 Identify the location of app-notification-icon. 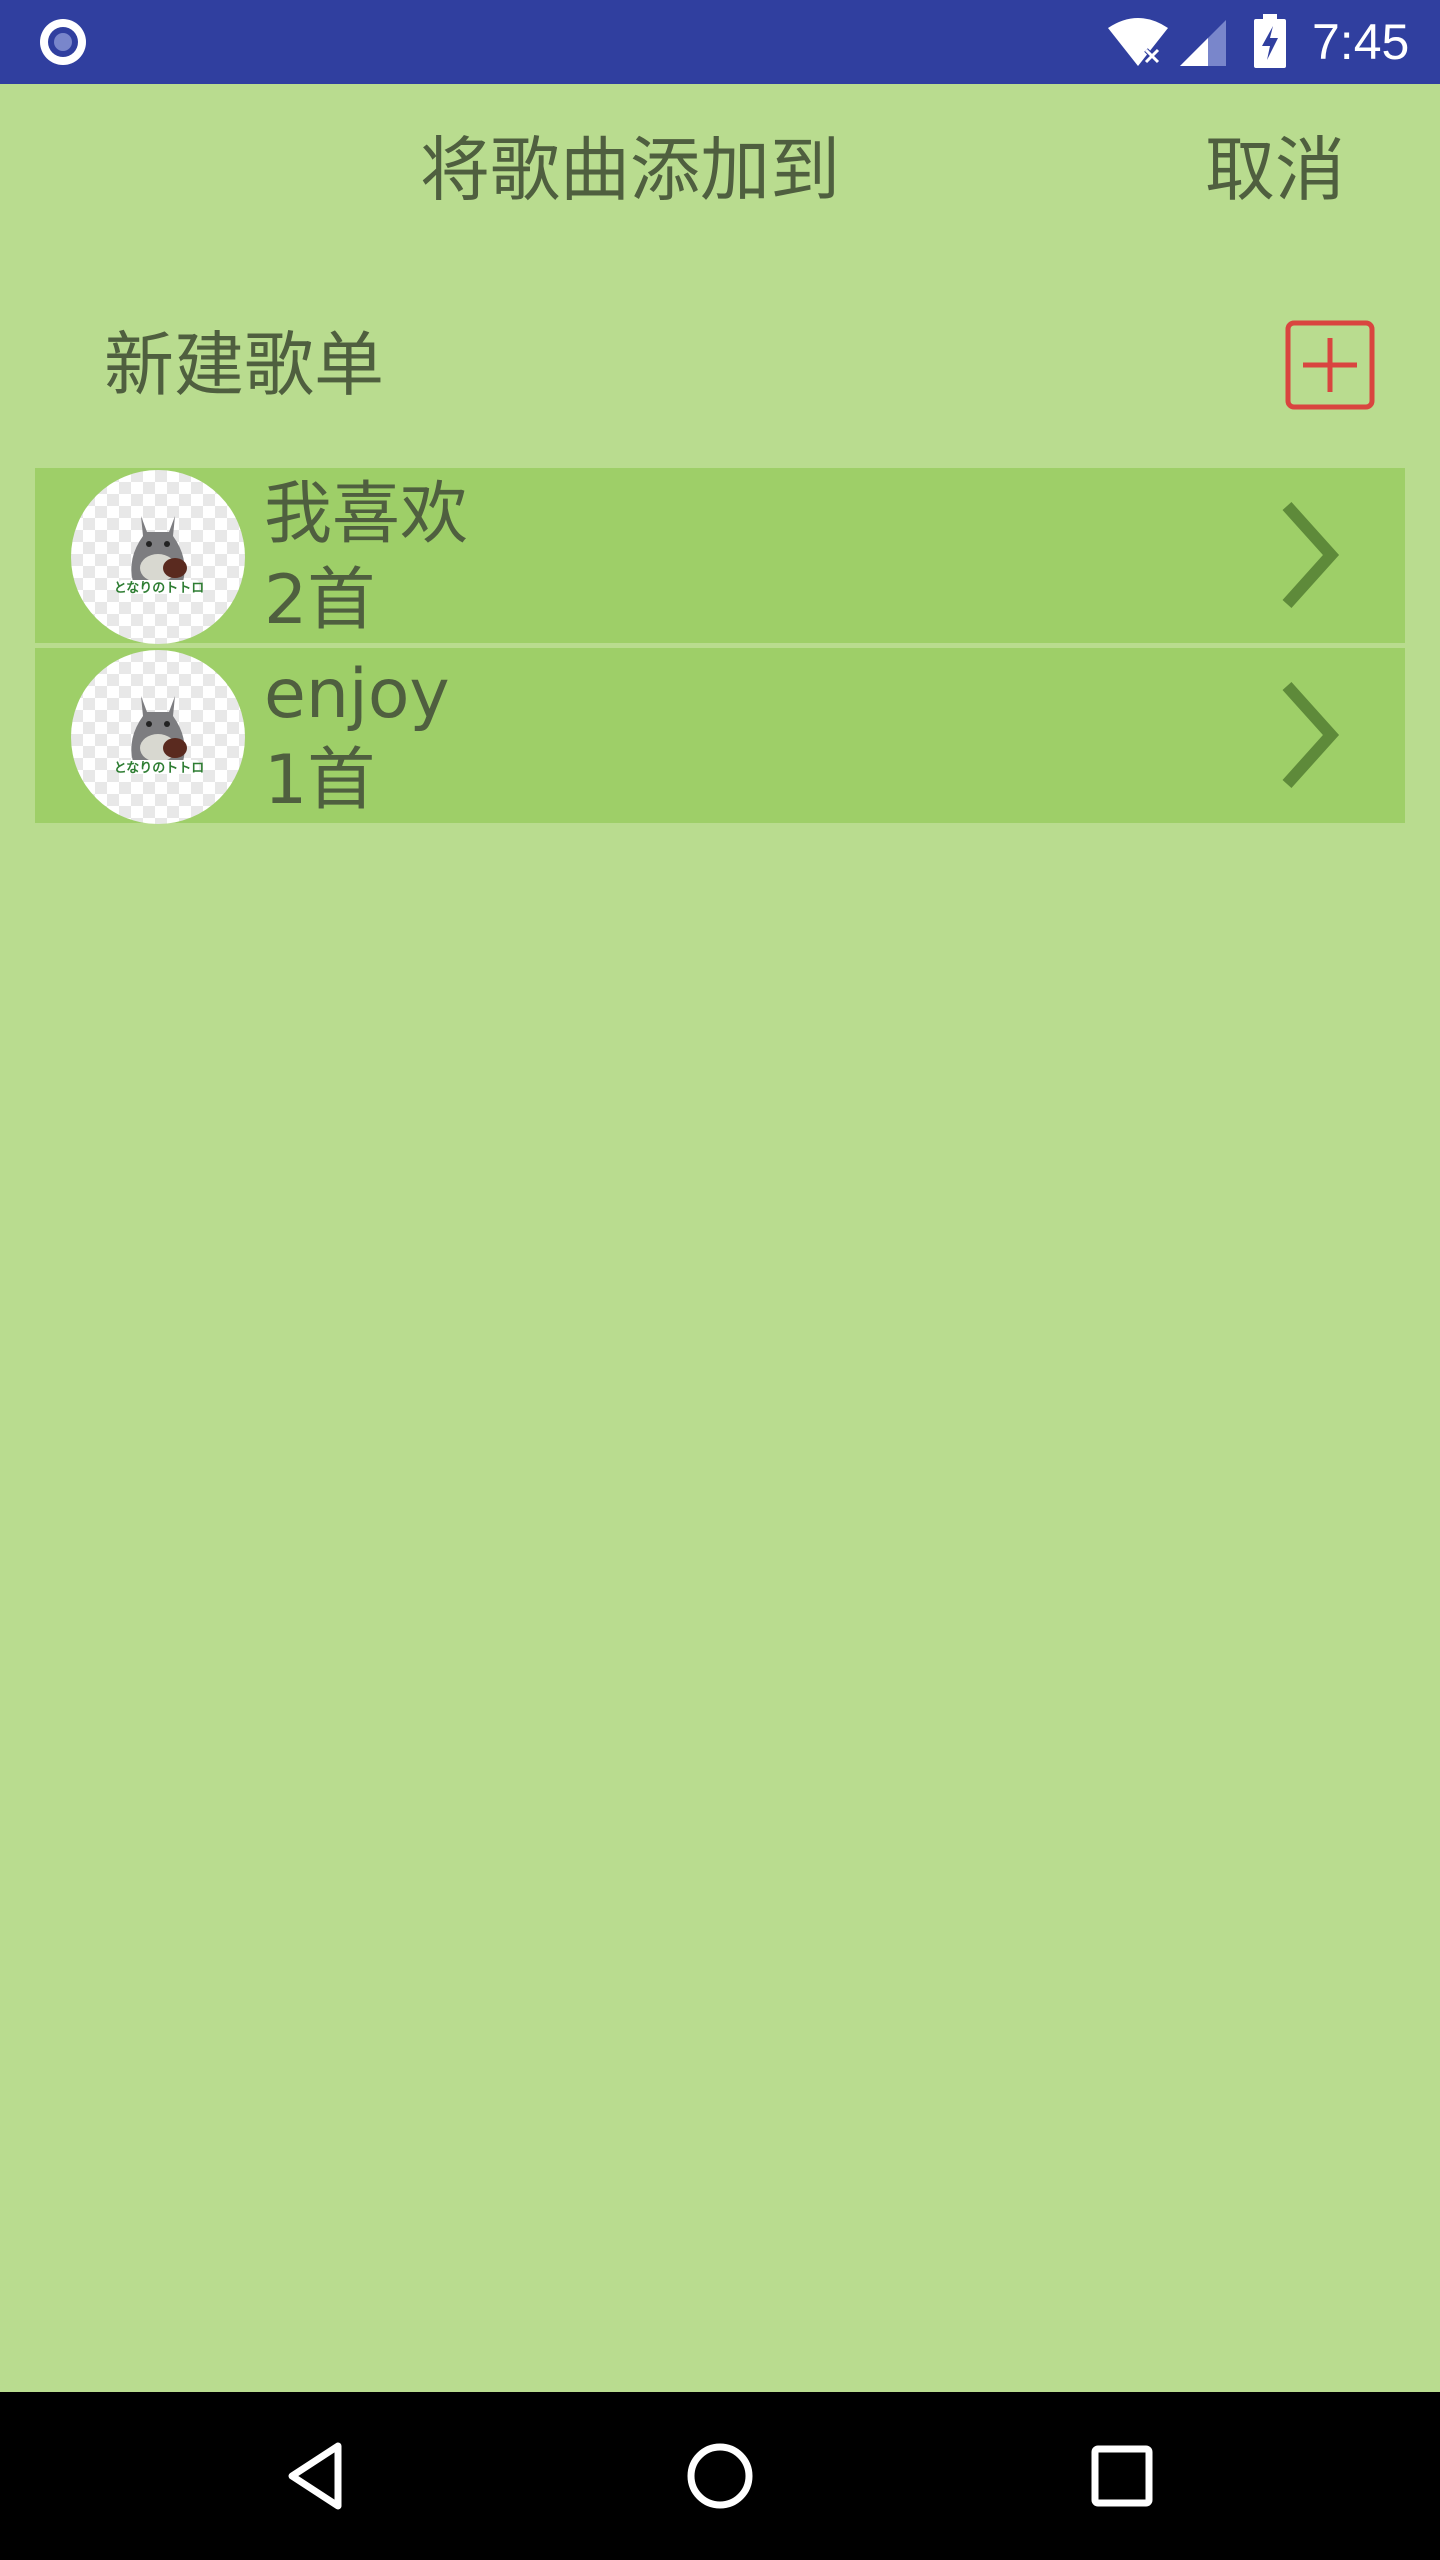
(63, 42).